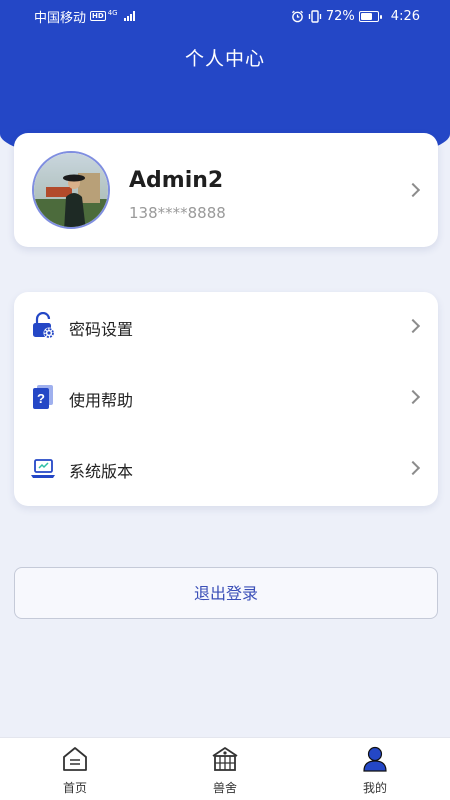  I want to click on battery-percent: 72%, so click(340, 16).